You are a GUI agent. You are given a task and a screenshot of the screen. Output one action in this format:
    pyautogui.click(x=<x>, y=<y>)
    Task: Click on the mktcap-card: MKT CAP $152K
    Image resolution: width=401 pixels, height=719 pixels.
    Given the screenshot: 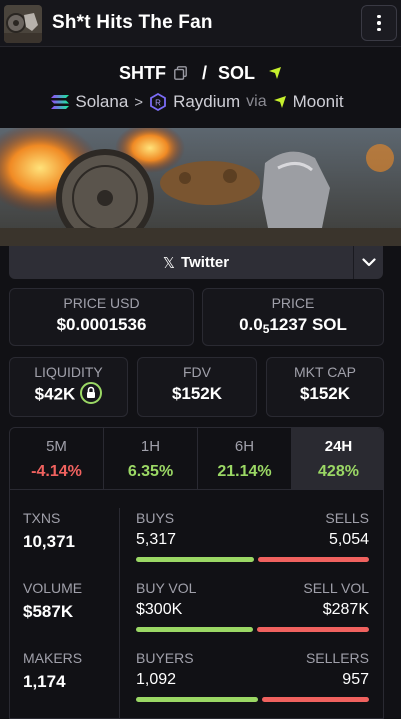 What is the action you would take?
    pyautogui.click(x=325, y=387)
    